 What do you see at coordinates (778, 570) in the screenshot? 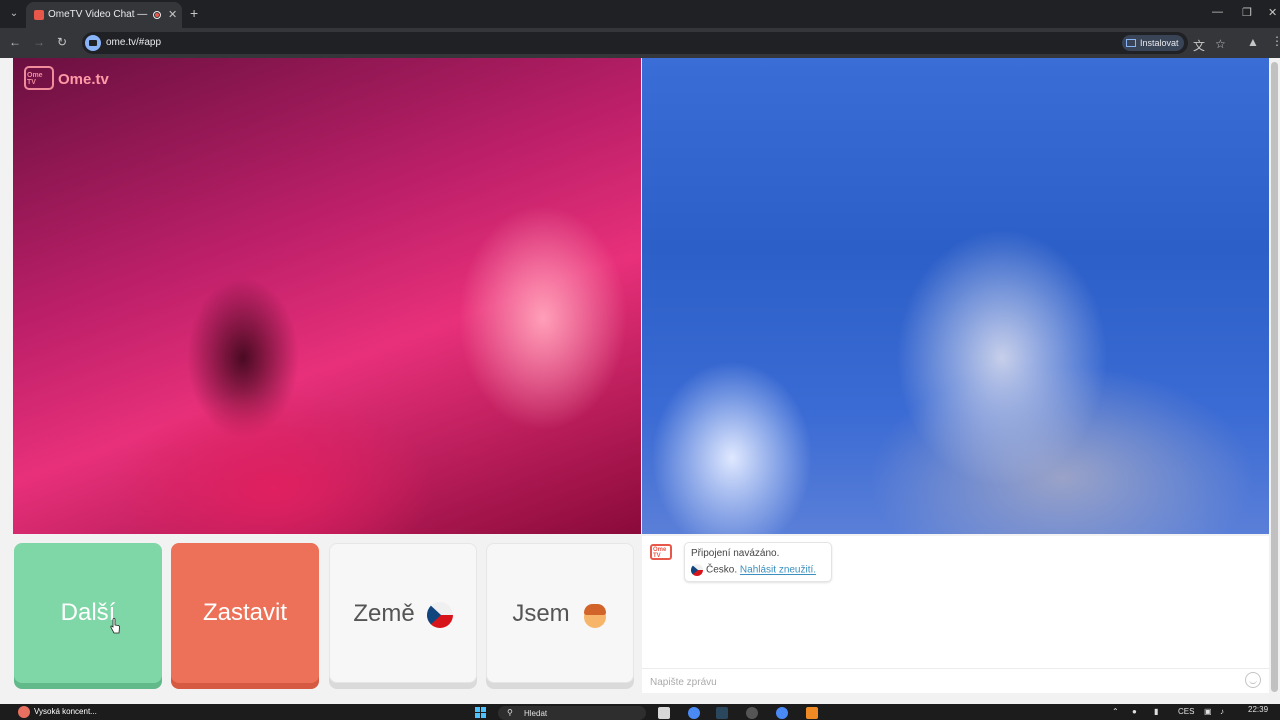
I see `report-abuse-link: Nahlásit zneužití.` at bounding box center [778, 570].